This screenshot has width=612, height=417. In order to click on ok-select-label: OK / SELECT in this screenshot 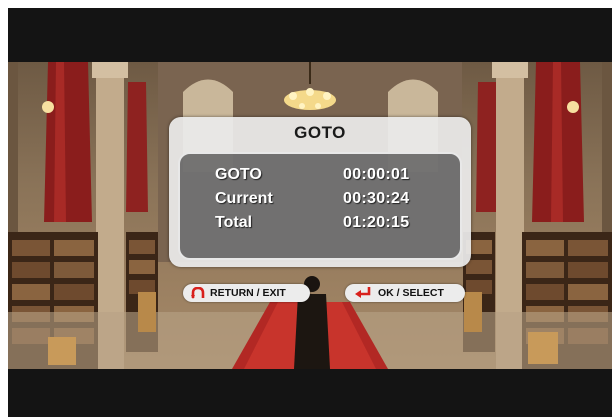, I will do `click(411, 293)`.